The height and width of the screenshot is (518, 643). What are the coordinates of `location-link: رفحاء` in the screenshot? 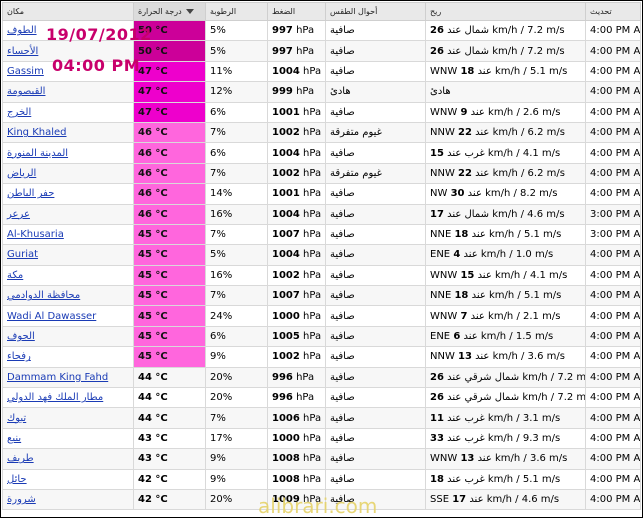 It's located at (19, 356).